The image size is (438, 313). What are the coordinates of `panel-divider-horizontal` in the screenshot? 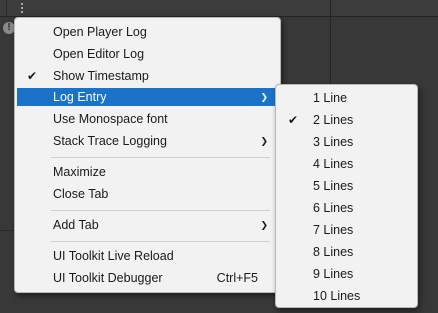 It's located at (7, 230).